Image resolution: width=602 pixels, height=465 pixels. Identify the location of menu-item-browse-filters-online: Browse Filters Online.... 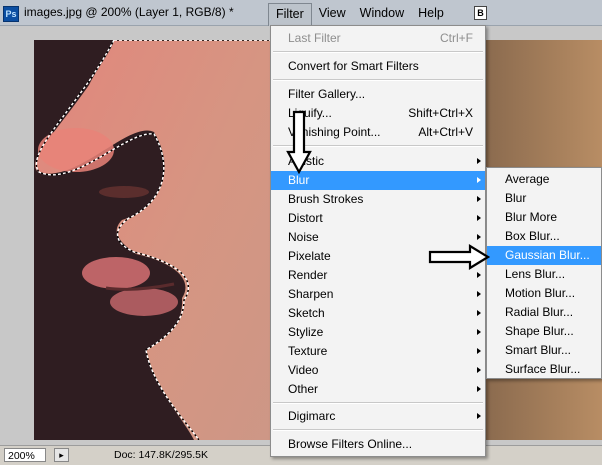
(378, 444).